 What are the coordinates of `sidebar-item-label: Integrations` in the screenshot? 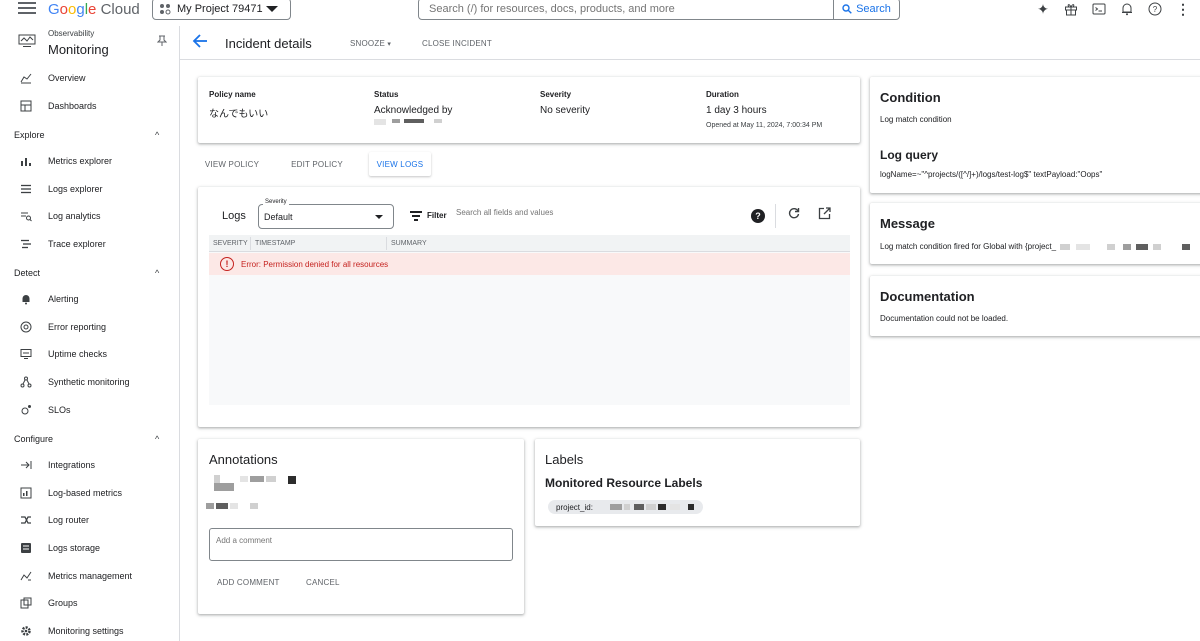 It's located at (72, 465).